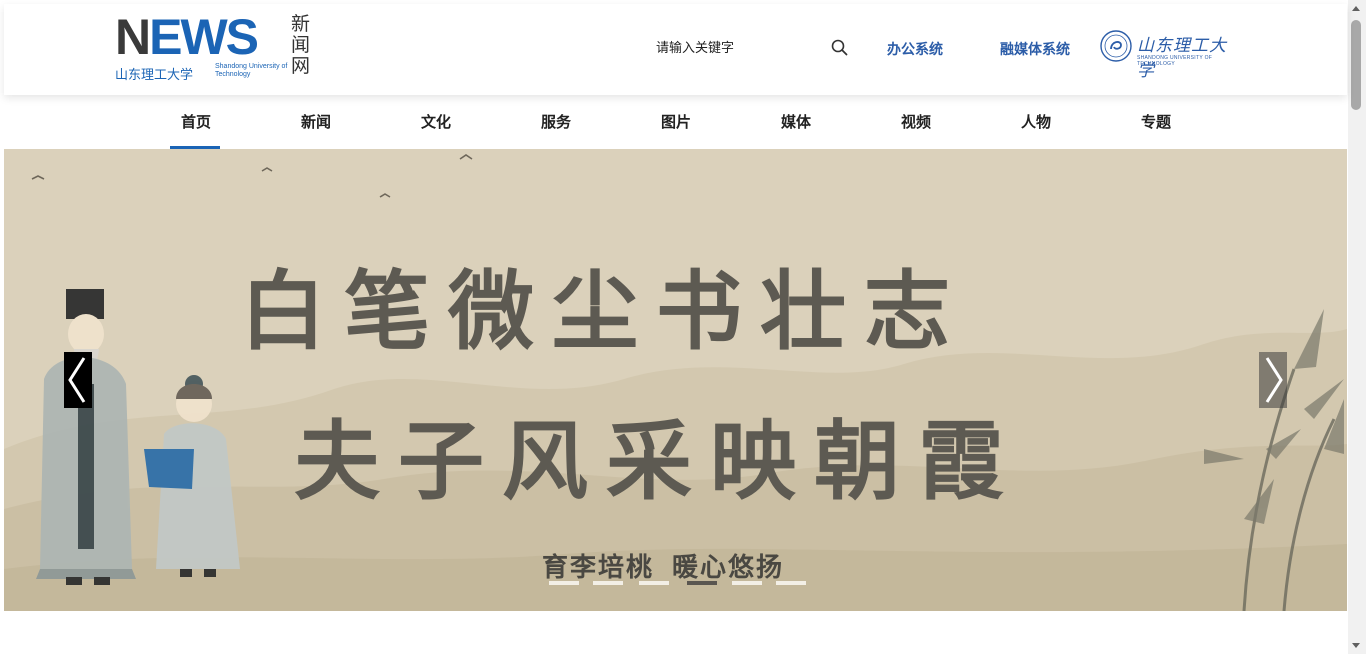 This screenshot has width=1366, height=654. I want to click on nav-item-media: 媒体, so click(796, 122).